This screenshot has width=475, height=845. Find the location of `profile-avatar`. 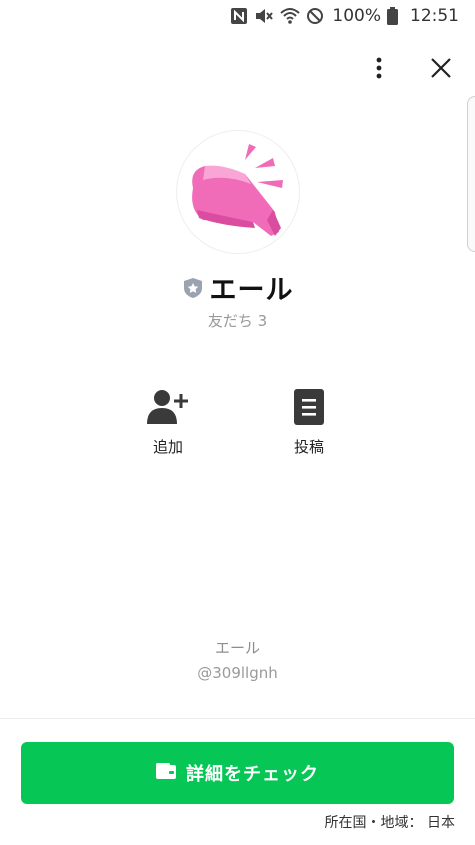

profile-avatar is located at coordinates (238, 192).